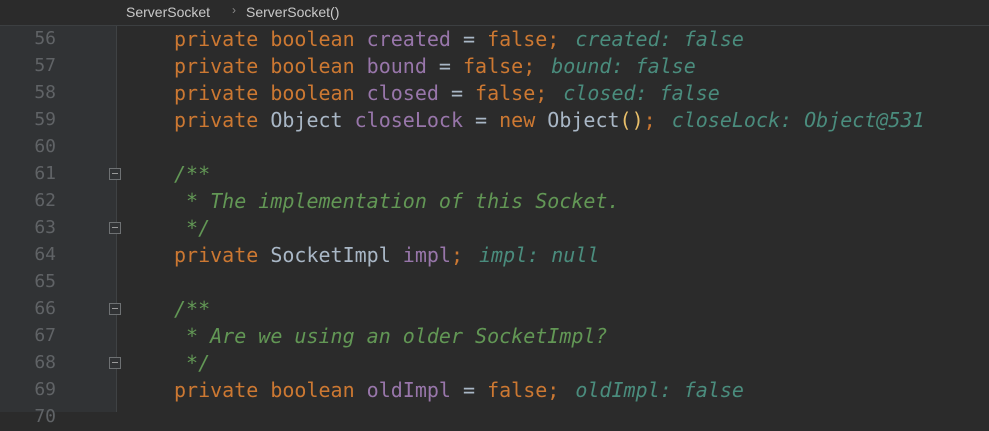 This screenshot has height=431, width=989. I want to click on code-token: new, so click(523, 120).